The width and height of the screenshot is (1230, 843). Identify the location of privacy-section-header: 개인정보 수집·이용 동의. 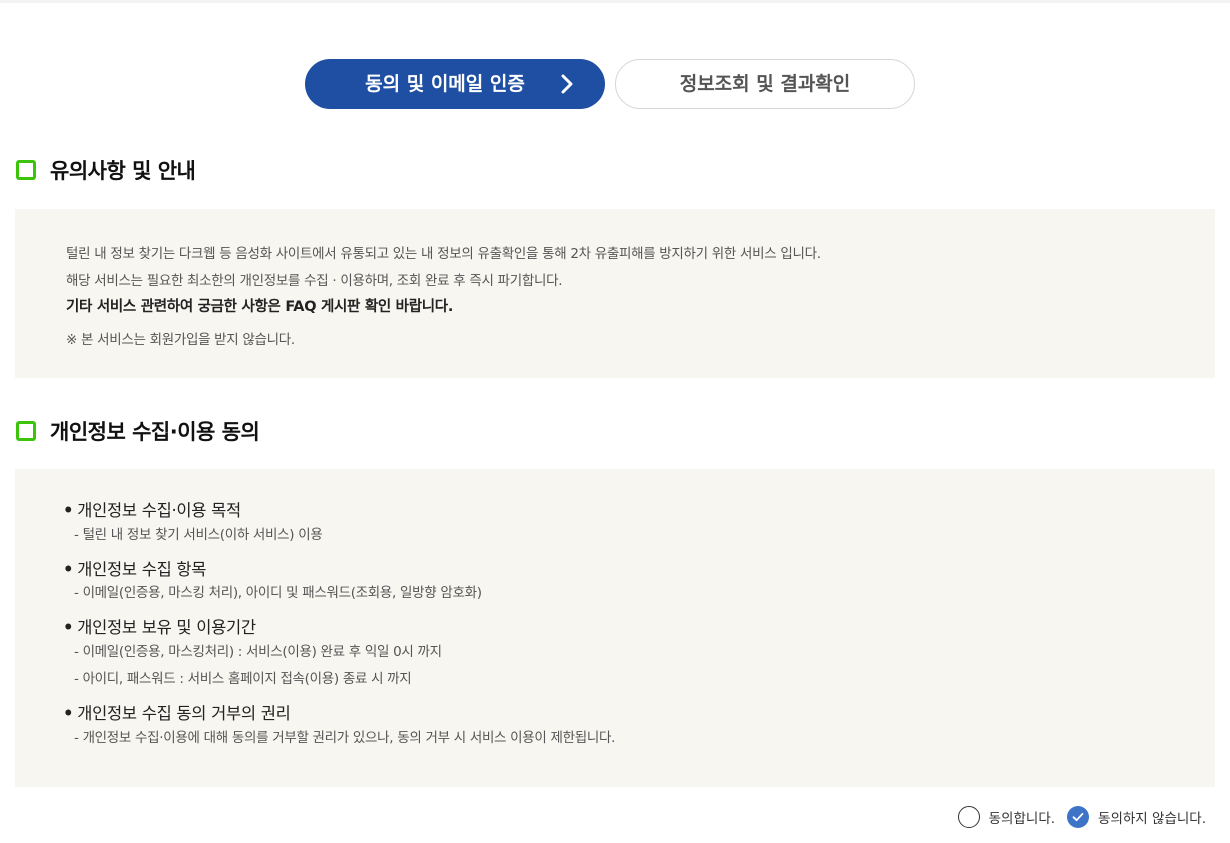
(138, 431).